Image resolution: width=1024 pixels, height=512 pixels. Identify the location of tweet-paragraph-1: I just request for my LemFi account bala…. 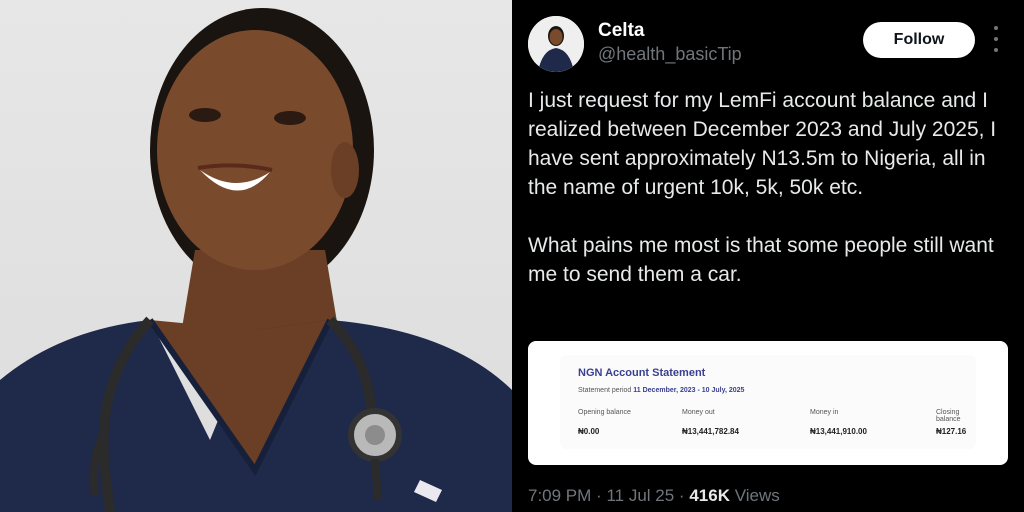
(762, 144).